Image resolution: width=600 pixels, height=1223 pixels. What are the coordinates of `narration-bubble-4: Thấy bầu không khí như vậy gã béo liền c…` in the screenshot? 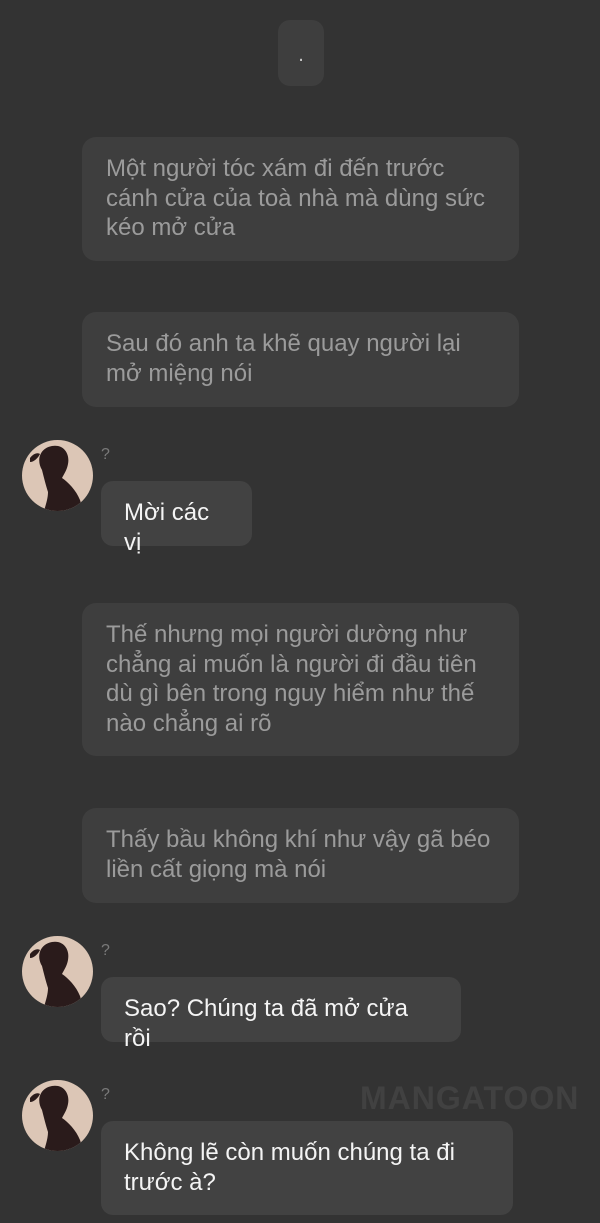 It's located at (300, 855).